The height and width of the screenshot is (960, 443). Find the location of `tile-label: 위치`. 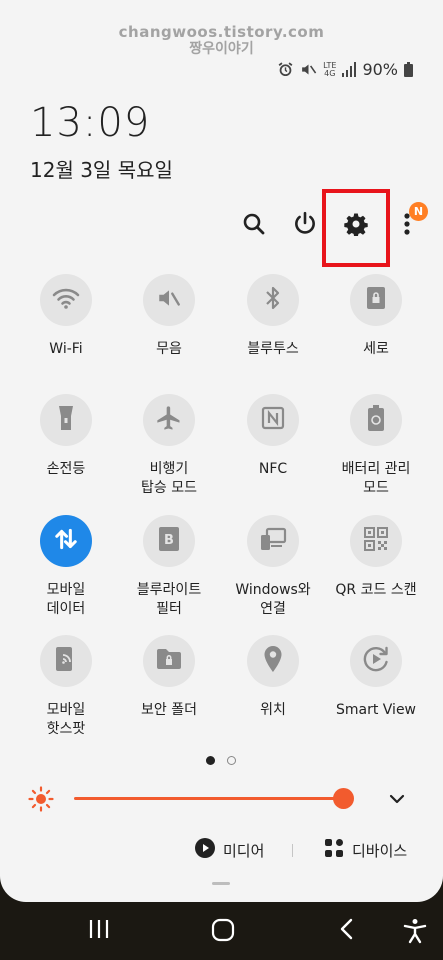

tile-label: 위치 is located at coordinates (273, 710).